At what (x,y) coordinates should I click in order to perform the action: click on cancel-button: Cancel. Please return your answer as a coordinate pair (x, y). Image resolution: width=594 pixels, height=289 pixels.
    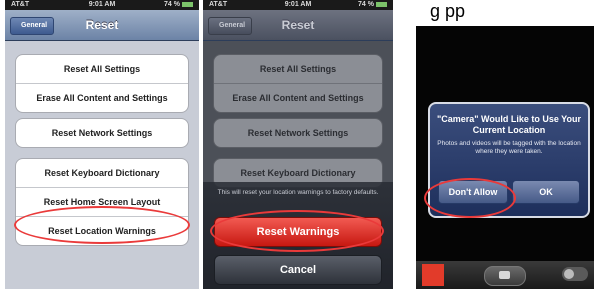
    Looking at the image, I should click on (298, 270).